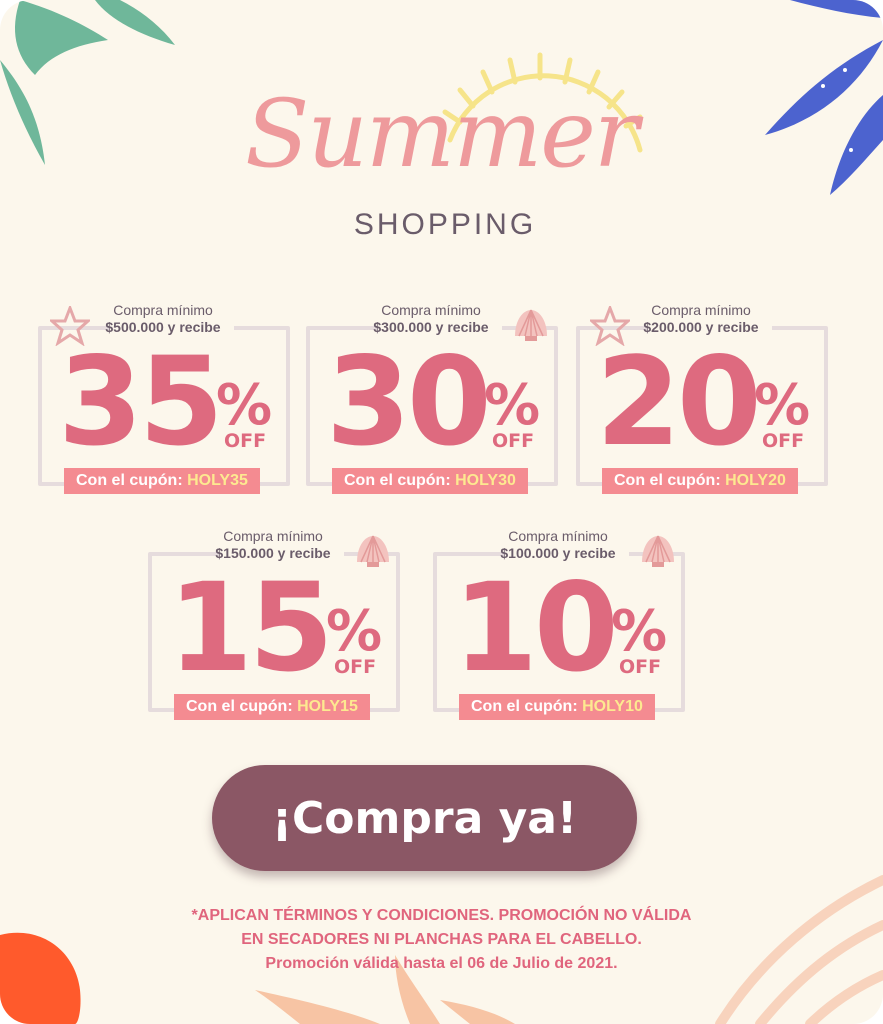 Image resolution: width=883 pixels, height=1024 pixels. I want to click on coupon-code-box: Con el cupón: HOLY15, so click(272, 707).